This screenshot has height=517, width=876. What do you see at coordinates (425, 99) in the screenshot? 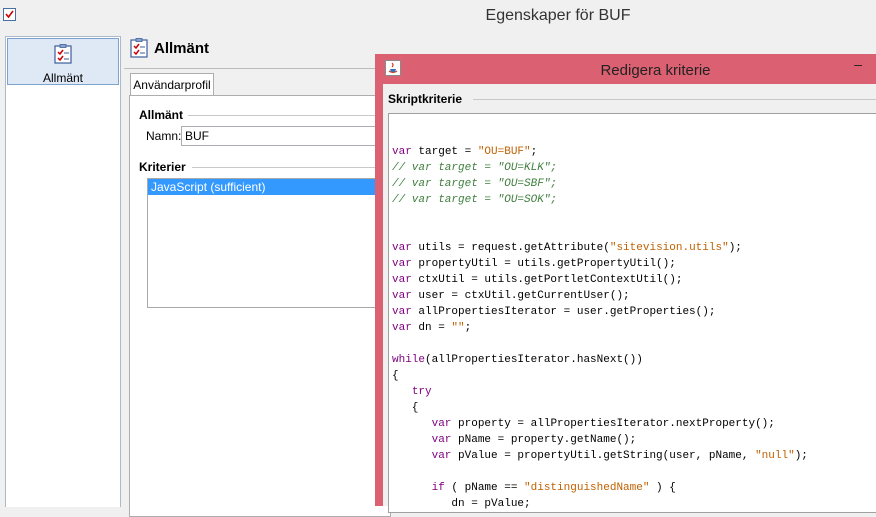
I see `section-title-script: Skriptkriterie` at bounding box center [425, 99].